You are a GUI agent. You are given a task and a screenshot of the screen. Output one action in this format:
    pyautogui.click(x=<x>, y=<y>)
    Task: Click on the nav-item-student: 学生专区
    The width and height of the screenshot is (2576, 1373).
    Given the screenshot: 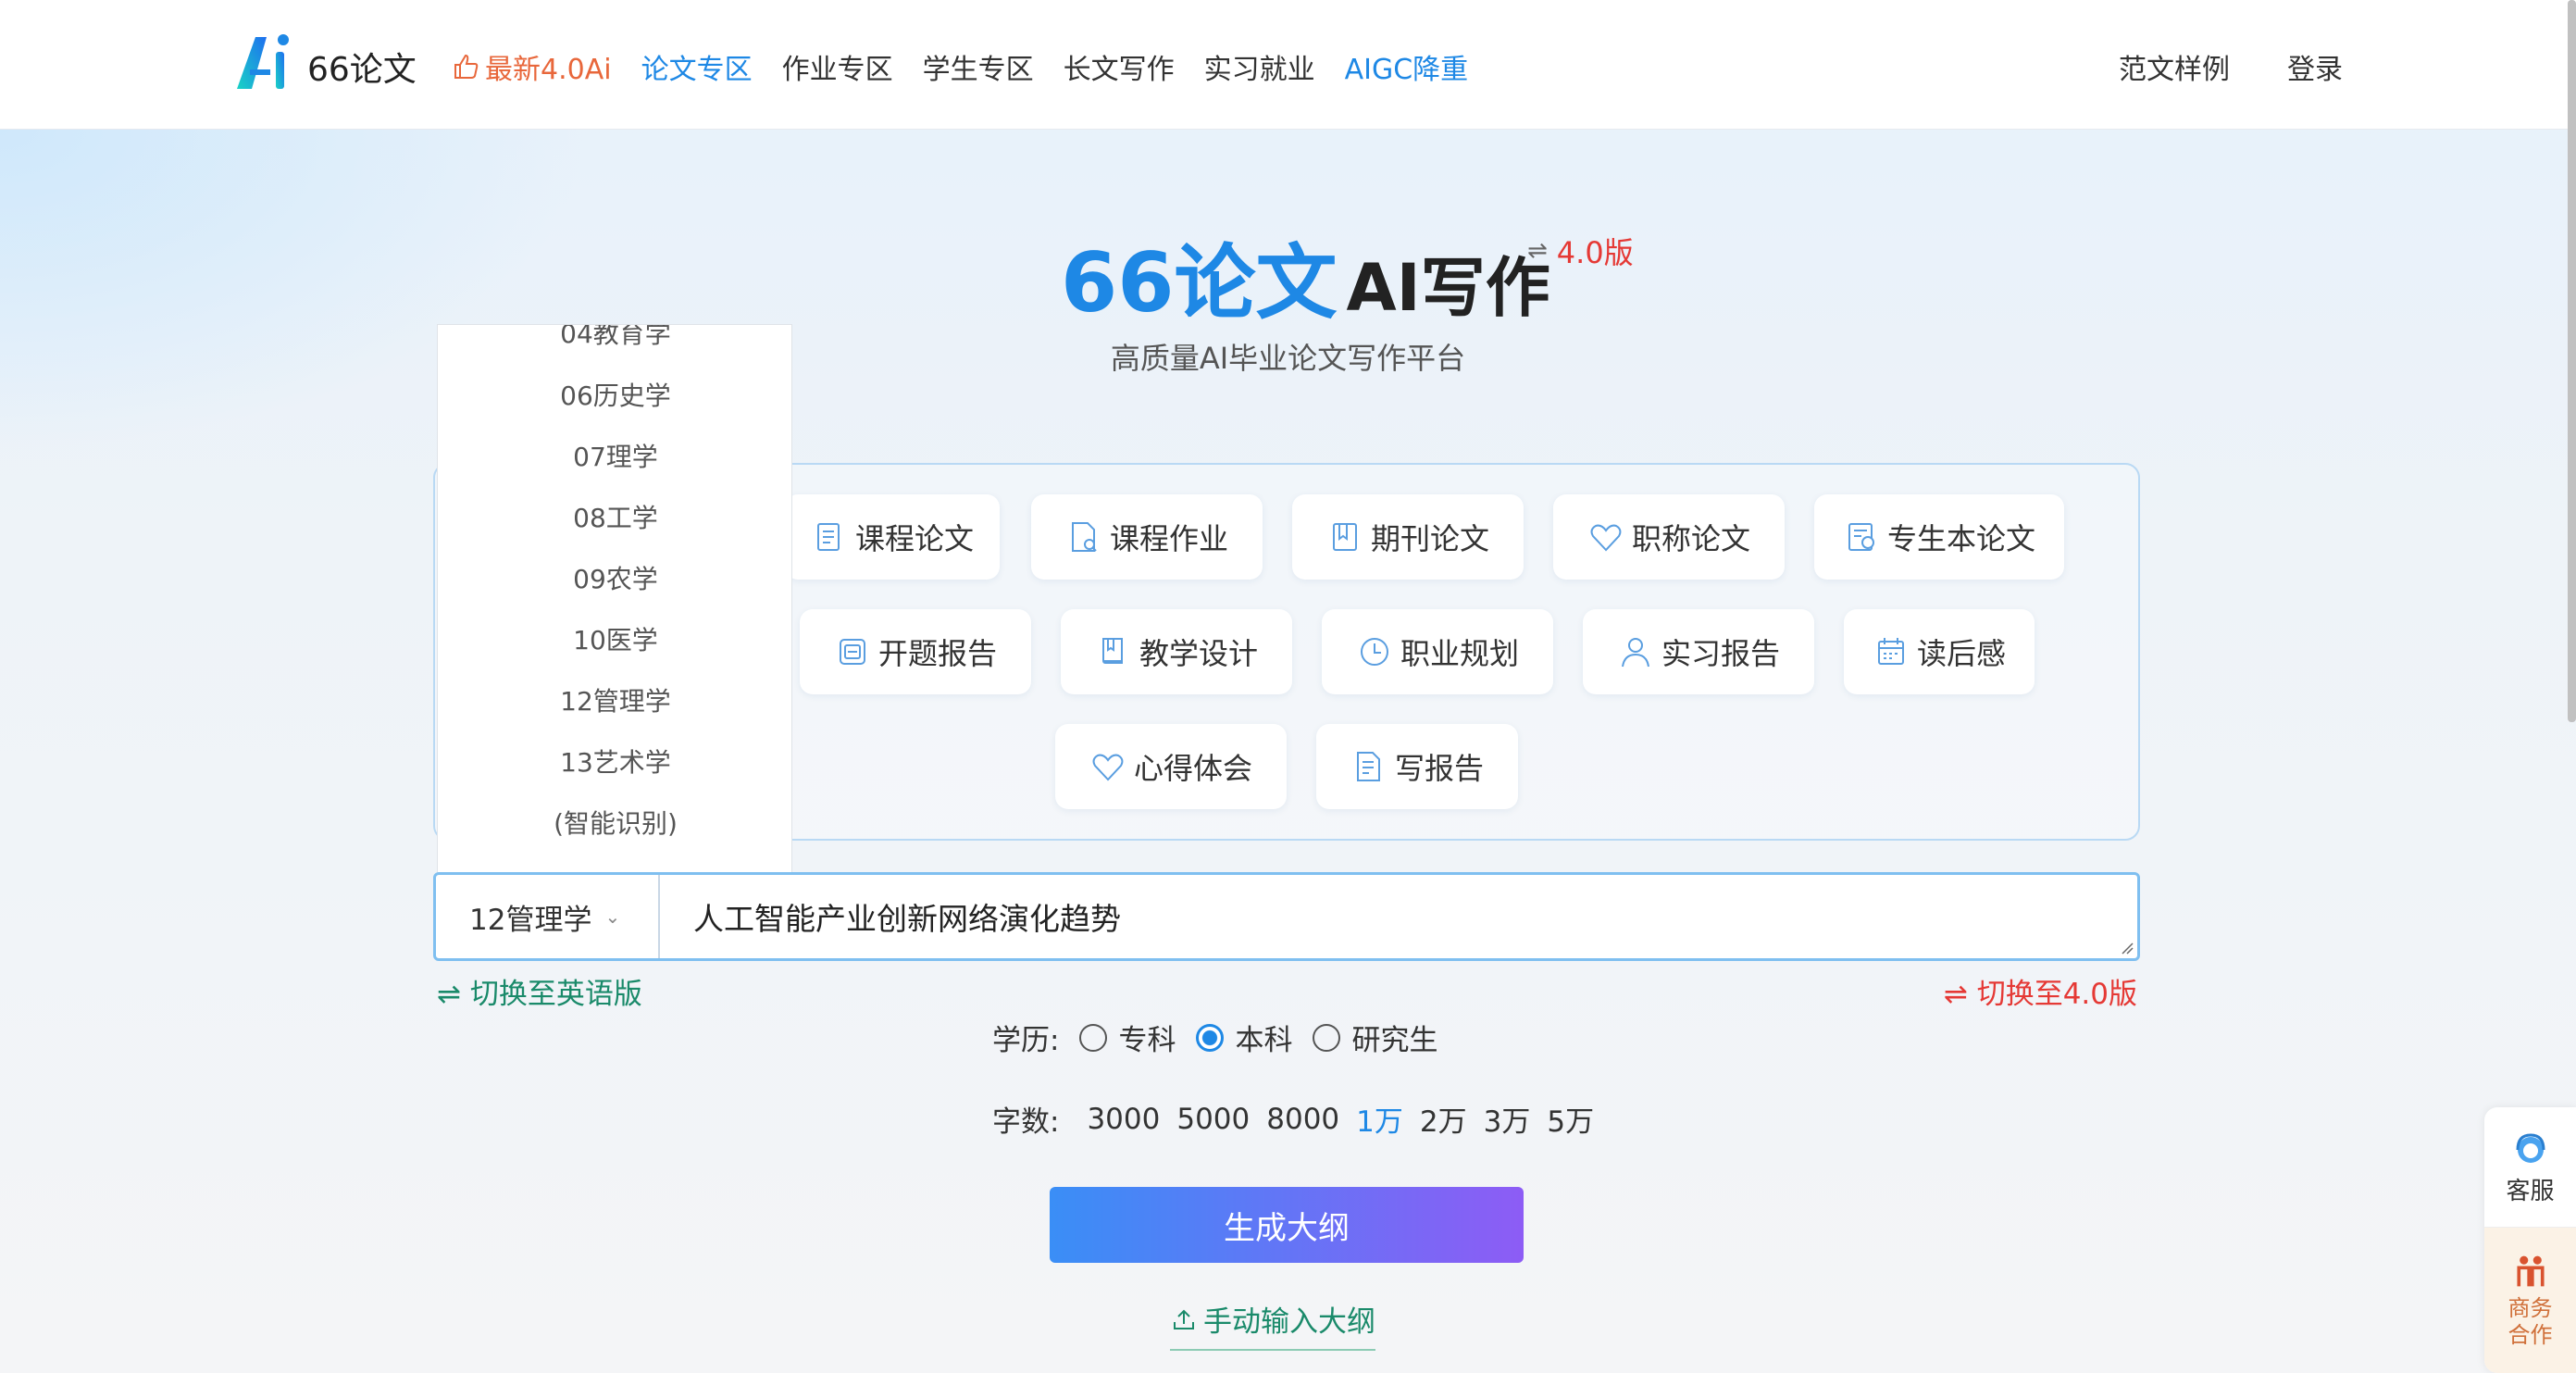 What is the action you would take?
    pyautogui.click(x=978, y=66)
    